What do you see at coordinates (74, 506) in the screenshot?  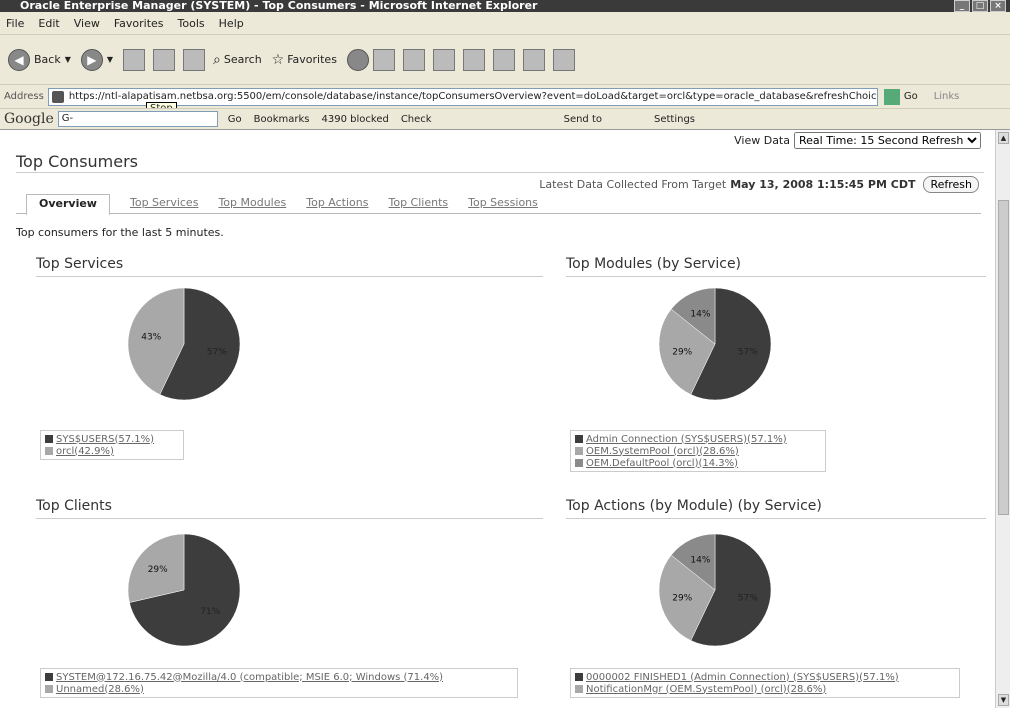 I see `top-clients-title: Top Clients` at bounding box center [74, 506].